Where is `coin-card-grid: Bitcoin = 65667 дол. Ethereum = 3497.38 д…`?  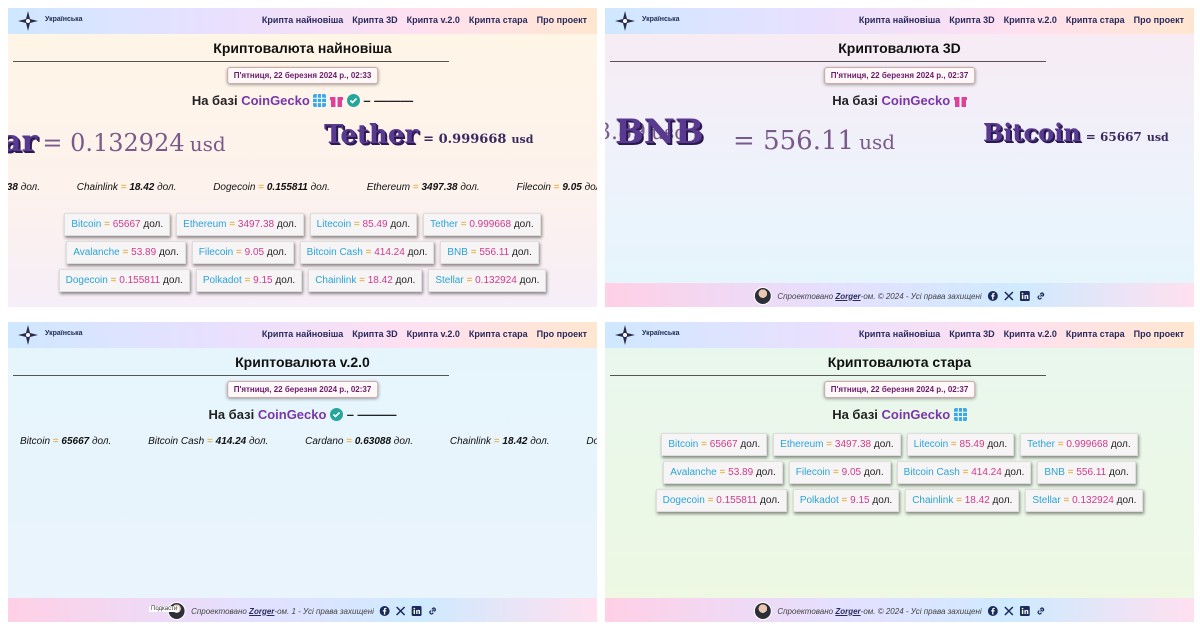
coin-card-grid: Bitcoin = 65667 дол. Ethereum = 3497.38 д… is located at coordinates (302, 252).